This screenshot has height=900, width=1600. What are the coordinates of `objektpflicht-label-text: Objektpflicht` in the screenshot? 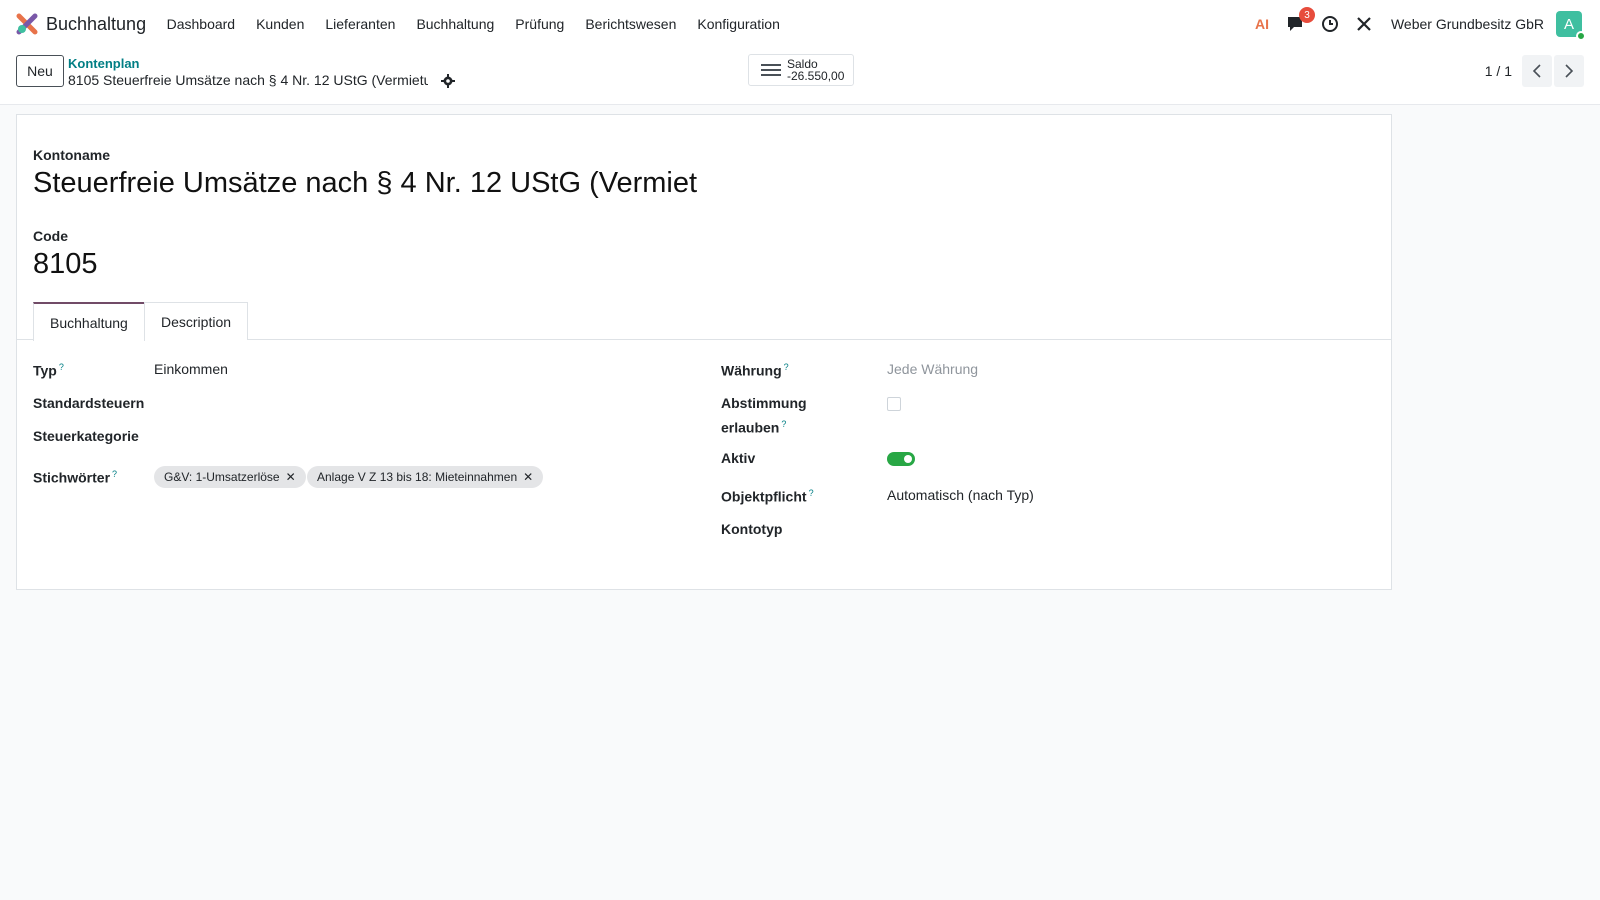 It's located at (764, 496).